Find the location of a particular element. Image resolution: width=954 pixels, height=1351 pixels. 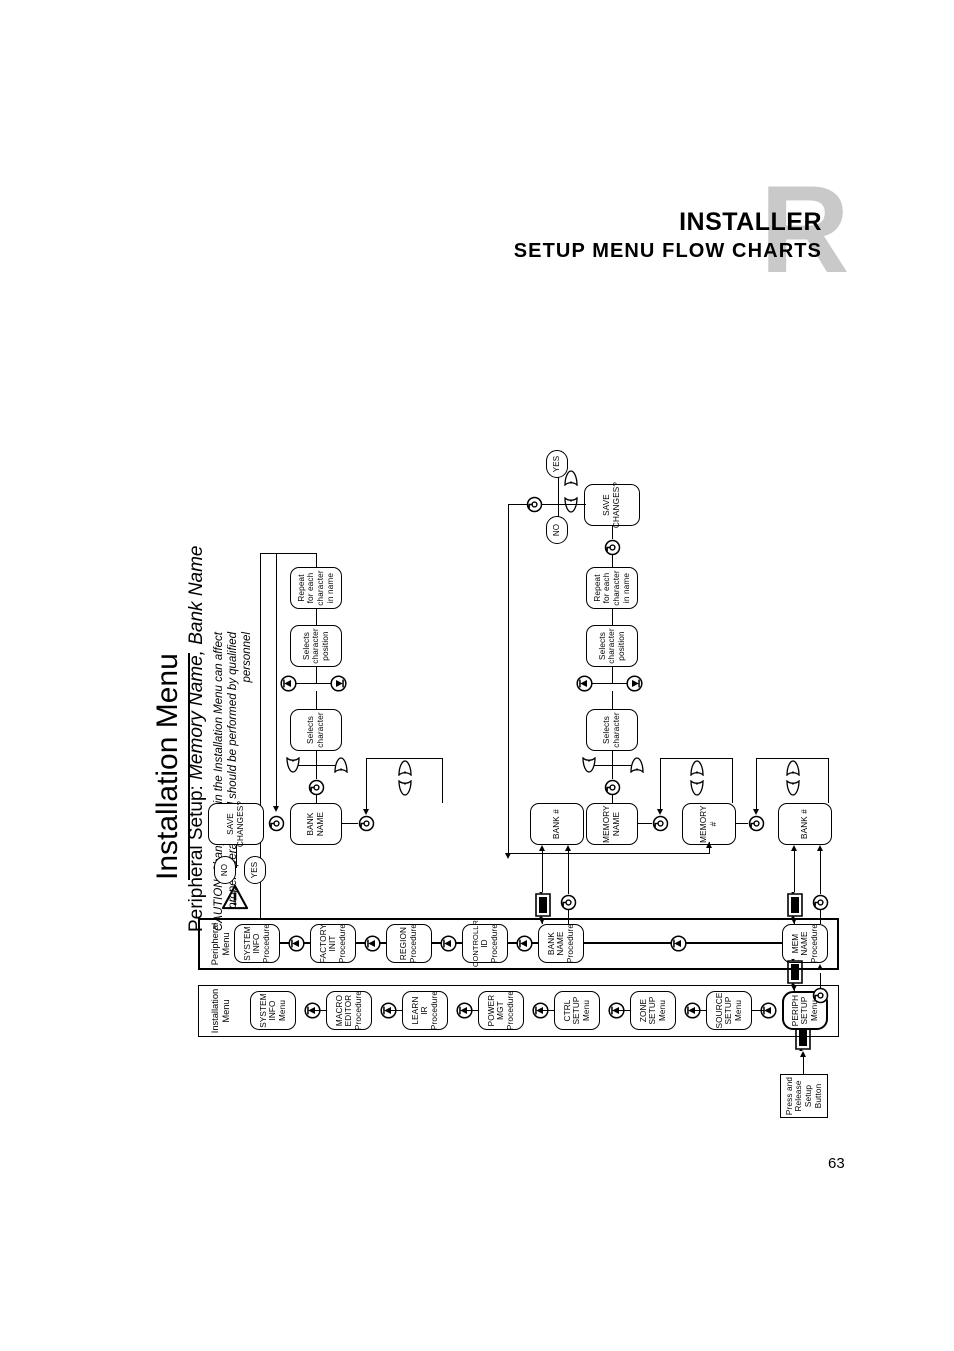

node-bank-name: BANK NAME is located at coordinates (316, 824).